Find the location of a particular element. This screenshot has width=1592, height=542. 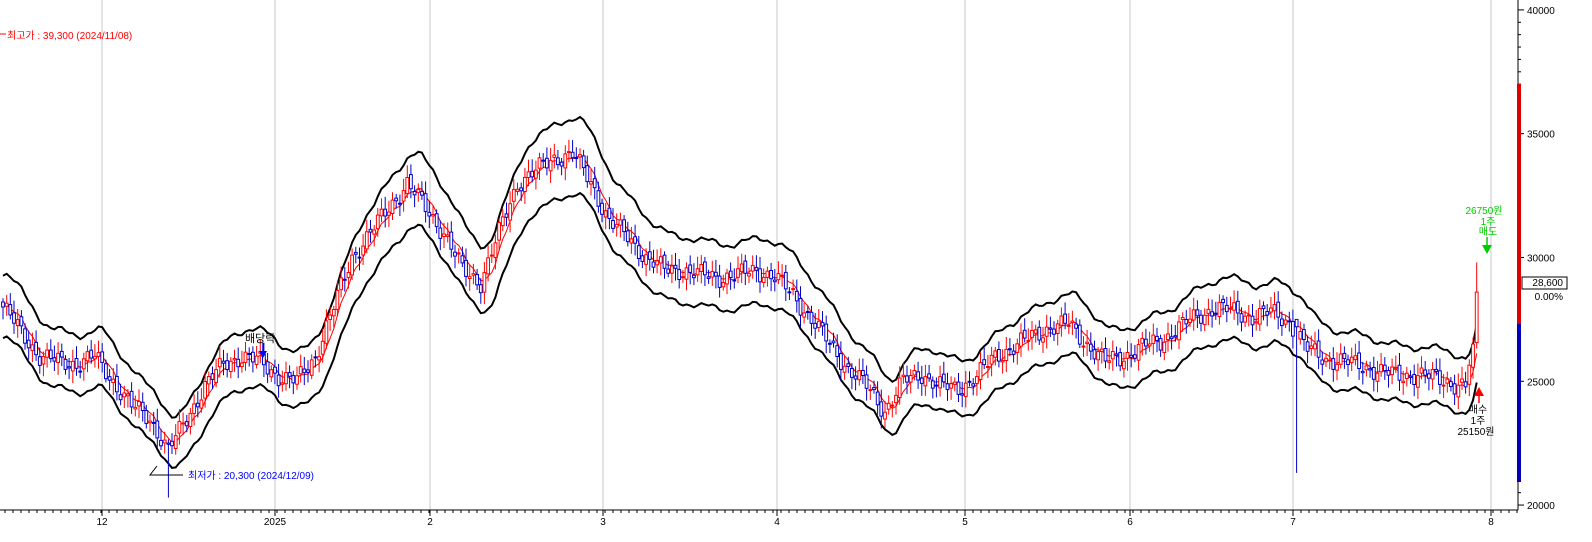

y-tick-label: 40000 is located at coordinates (1541, 11).